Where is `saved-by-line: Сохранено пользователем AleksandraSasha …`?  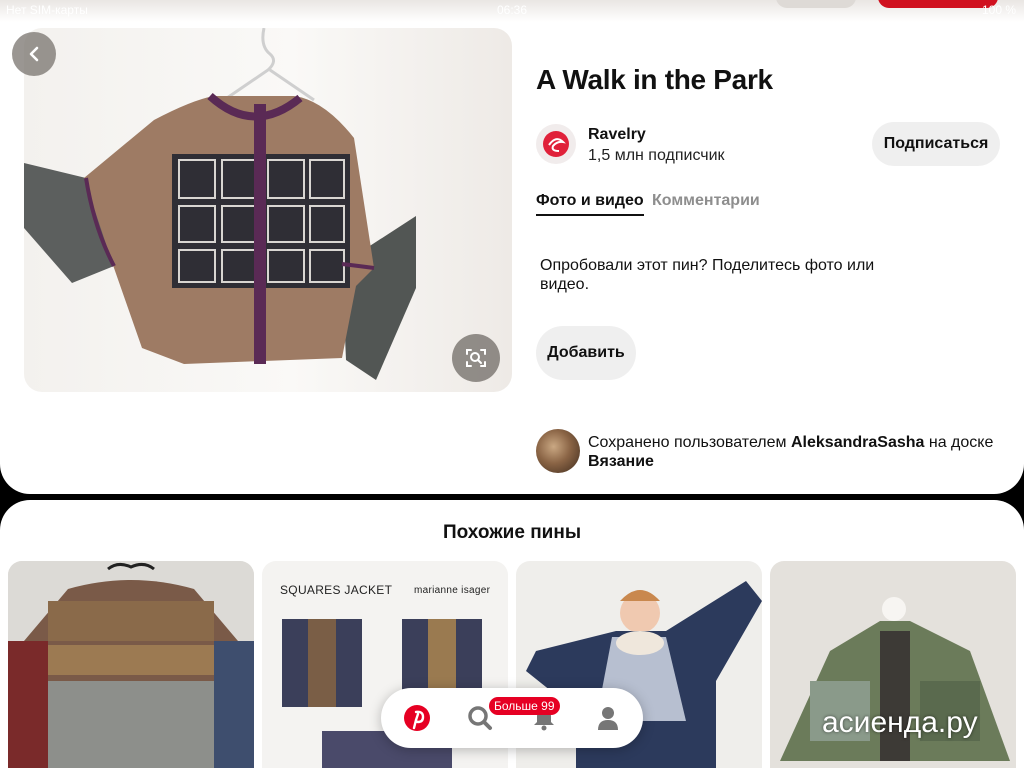
saved-by-line: Сохранено пользователем AleksandraSasha … is located at coordinates (803, 452).